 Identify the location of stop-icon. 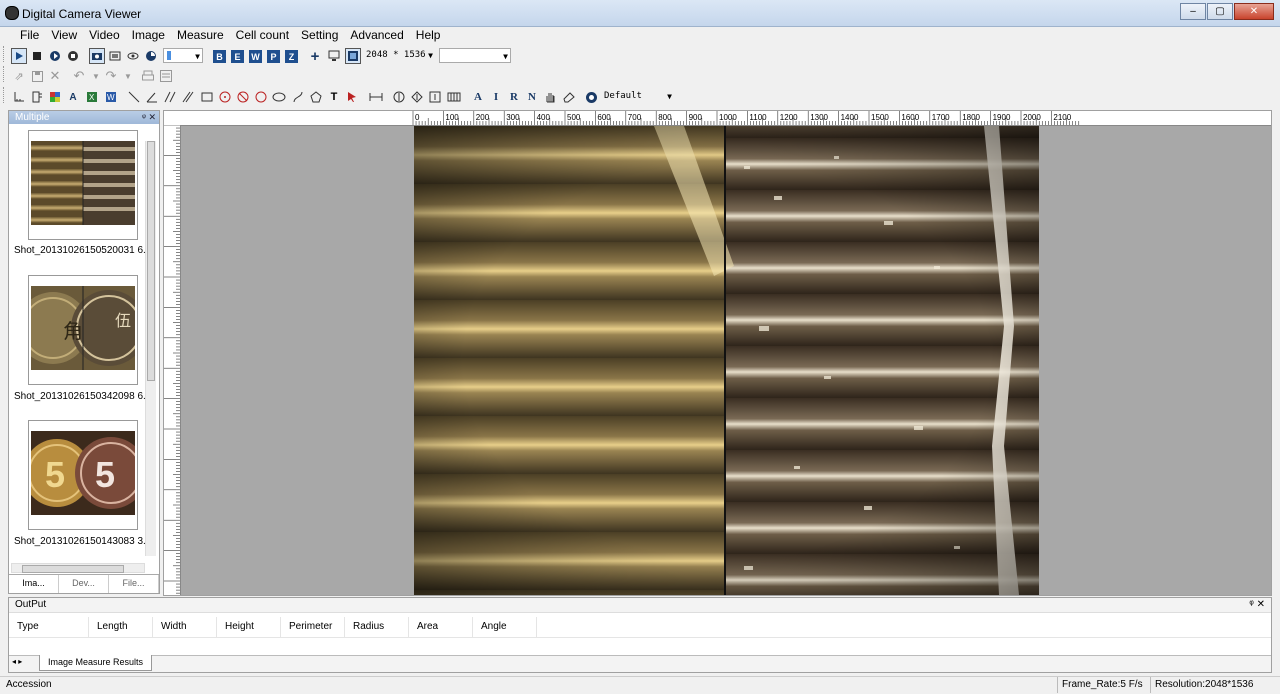
(37, 56).